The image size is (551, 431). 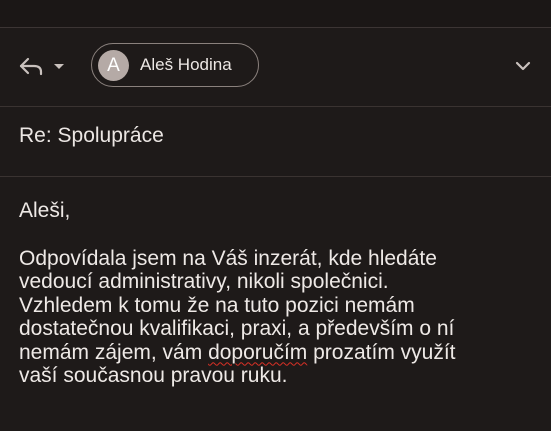 I want to click on greeting: Aleši,, so click(x=45, y=210).